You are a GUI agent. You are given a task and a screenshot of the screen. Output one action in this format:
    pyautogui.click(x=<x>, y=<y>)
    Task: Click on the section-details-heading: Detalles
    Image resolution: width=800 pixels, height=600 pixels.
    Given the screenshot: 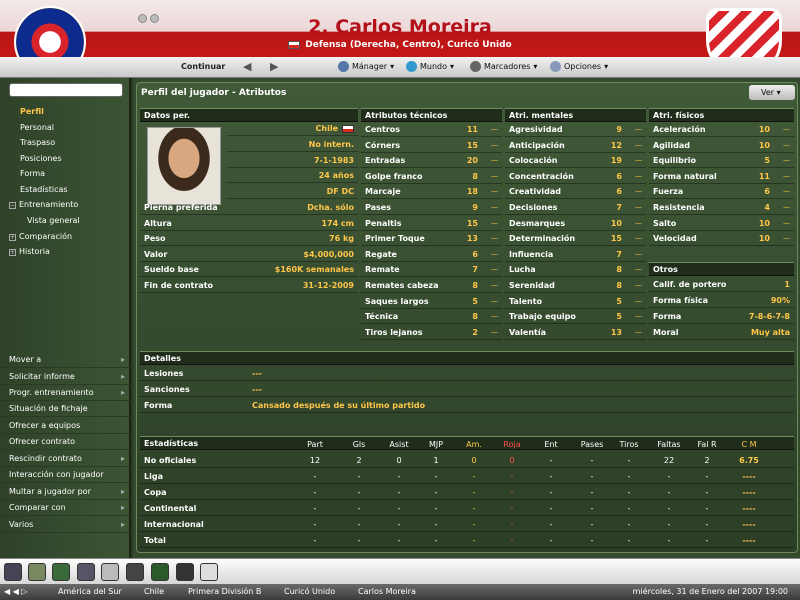 What is the action you would take?
    pyautogui.click(x=467, y=358)
    